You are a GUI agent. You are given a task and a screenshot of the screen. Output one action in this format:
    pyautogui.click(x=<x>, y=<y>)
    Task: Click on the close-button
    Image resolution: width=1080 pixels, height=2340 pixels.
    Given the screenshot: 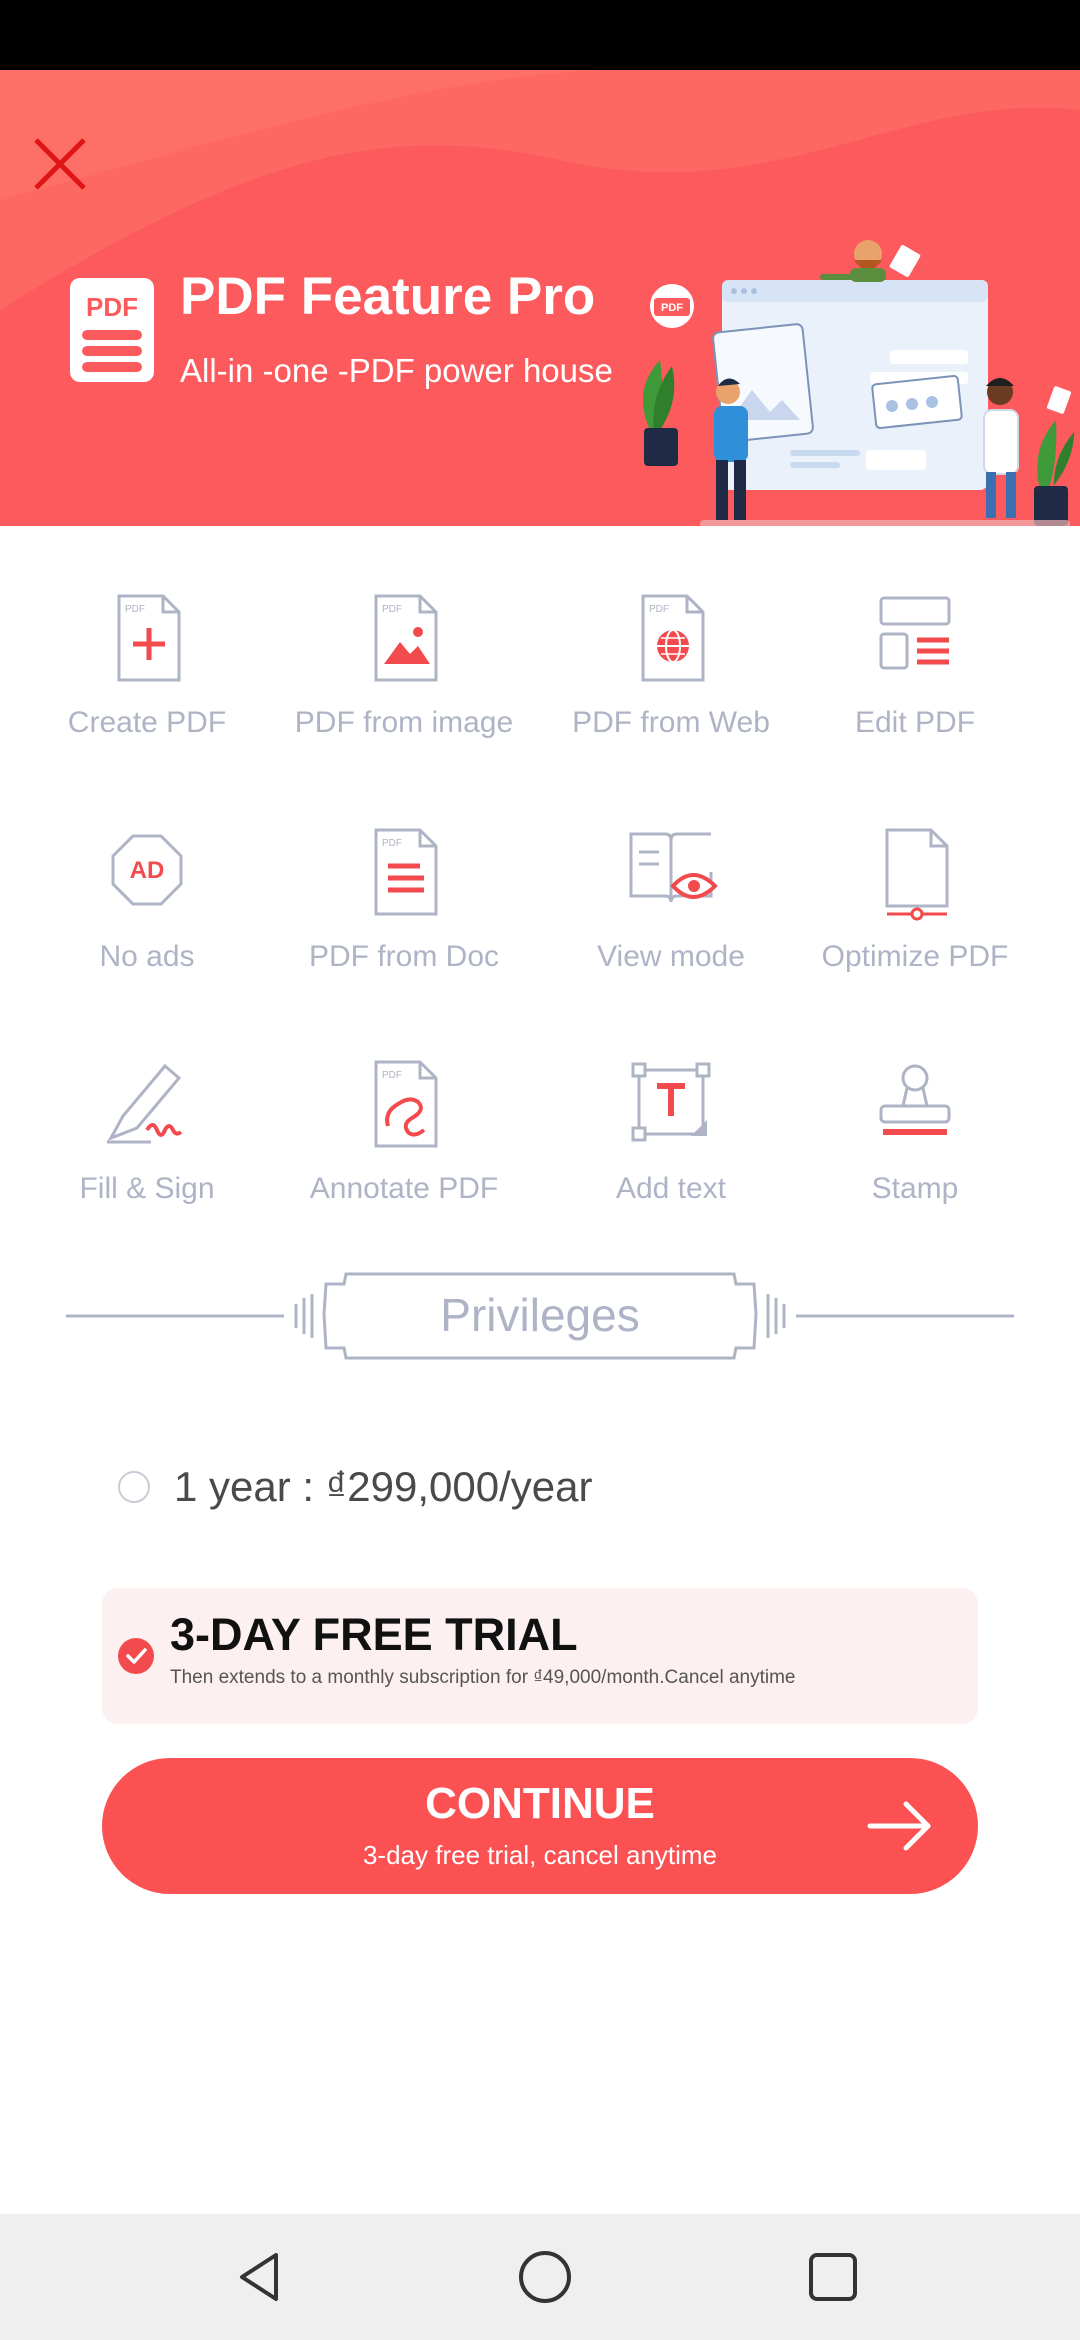 What is the action you would take?
    pyautogui.click(x=60, y=164)
    